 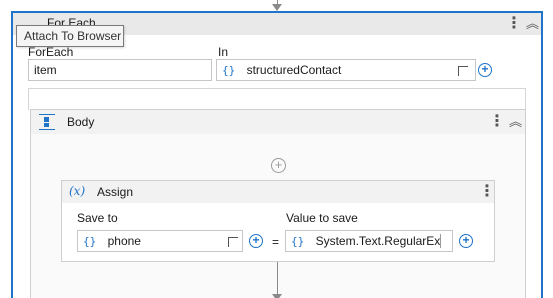 What do you see at coordinates (256, 241) in the screenshot?
I see `save-to-add-icon: +` at bounding box center [256, 241].